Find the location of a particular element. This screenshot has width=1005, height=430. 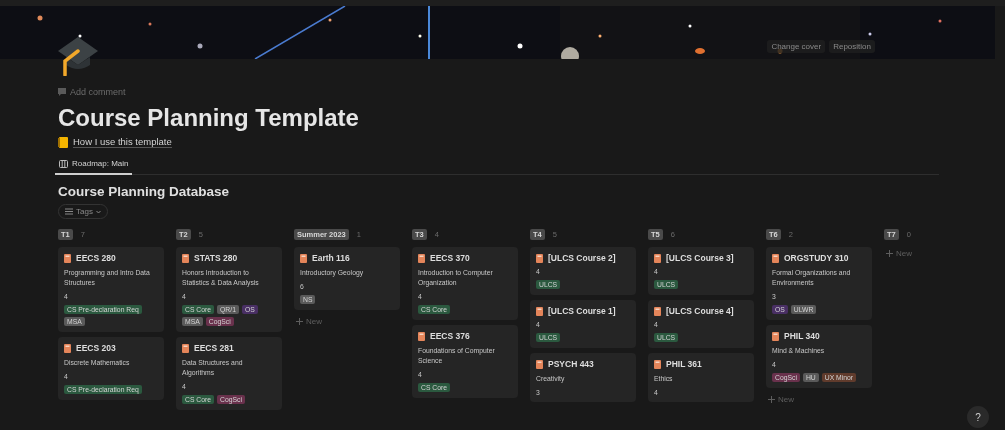

course-code: Earth 116 is located at coordinates (331, 258).